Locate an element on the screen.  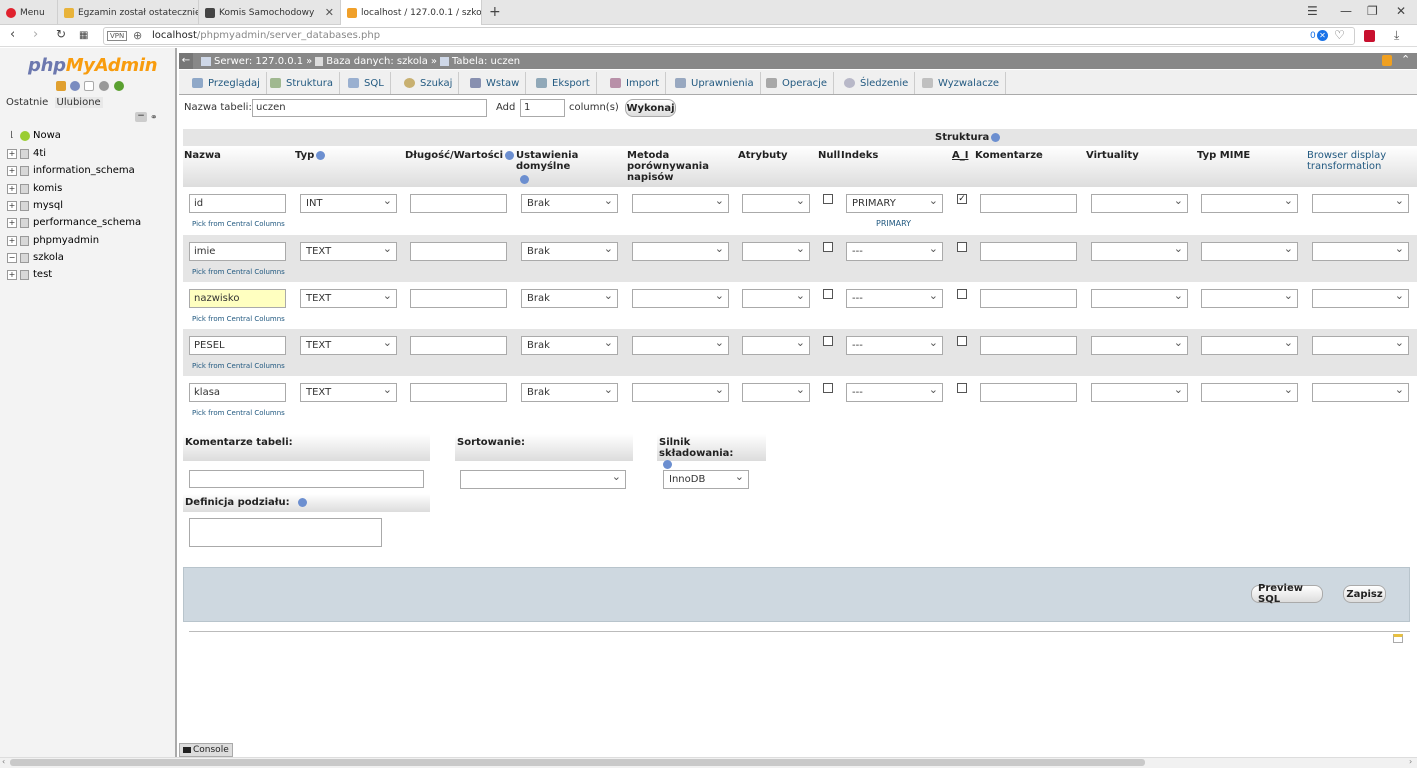
notepad-icon is located at coordinates (1398, 638).